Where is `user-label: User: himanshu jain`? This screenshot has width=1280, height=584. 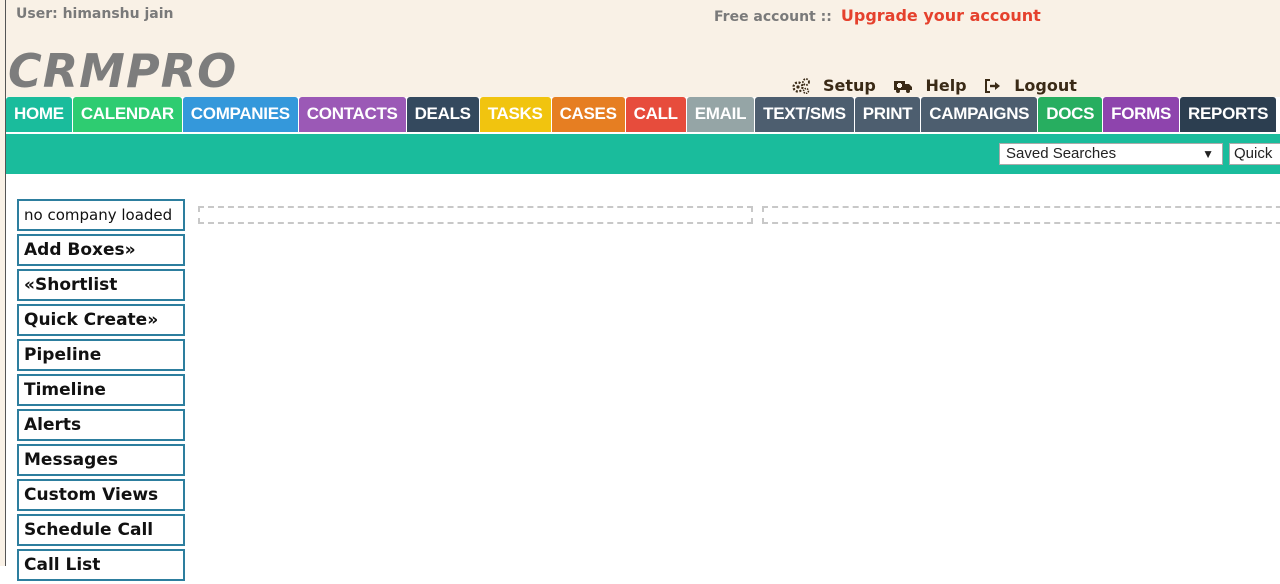 user-label: User: himanshu jain is located at coordinates (95, 14).